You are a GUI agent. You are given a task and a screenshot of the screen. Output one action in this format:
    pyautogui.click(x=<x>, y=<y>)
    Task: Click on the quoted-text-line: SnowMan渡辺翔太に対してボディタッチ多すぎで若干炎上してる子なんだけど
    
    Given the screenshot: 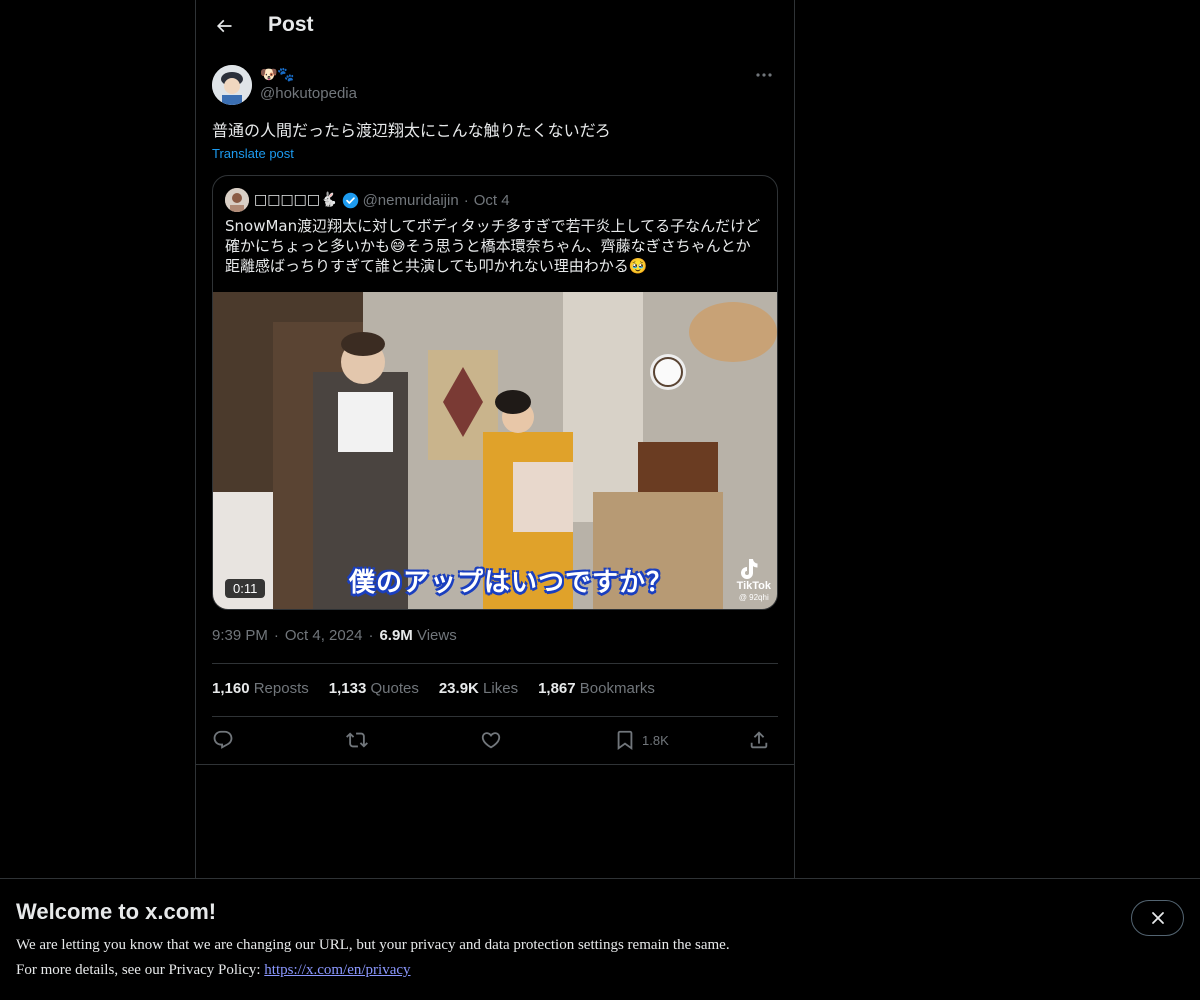 What is the action you would take?
    pyautogui.click(x=493, y=226)
    